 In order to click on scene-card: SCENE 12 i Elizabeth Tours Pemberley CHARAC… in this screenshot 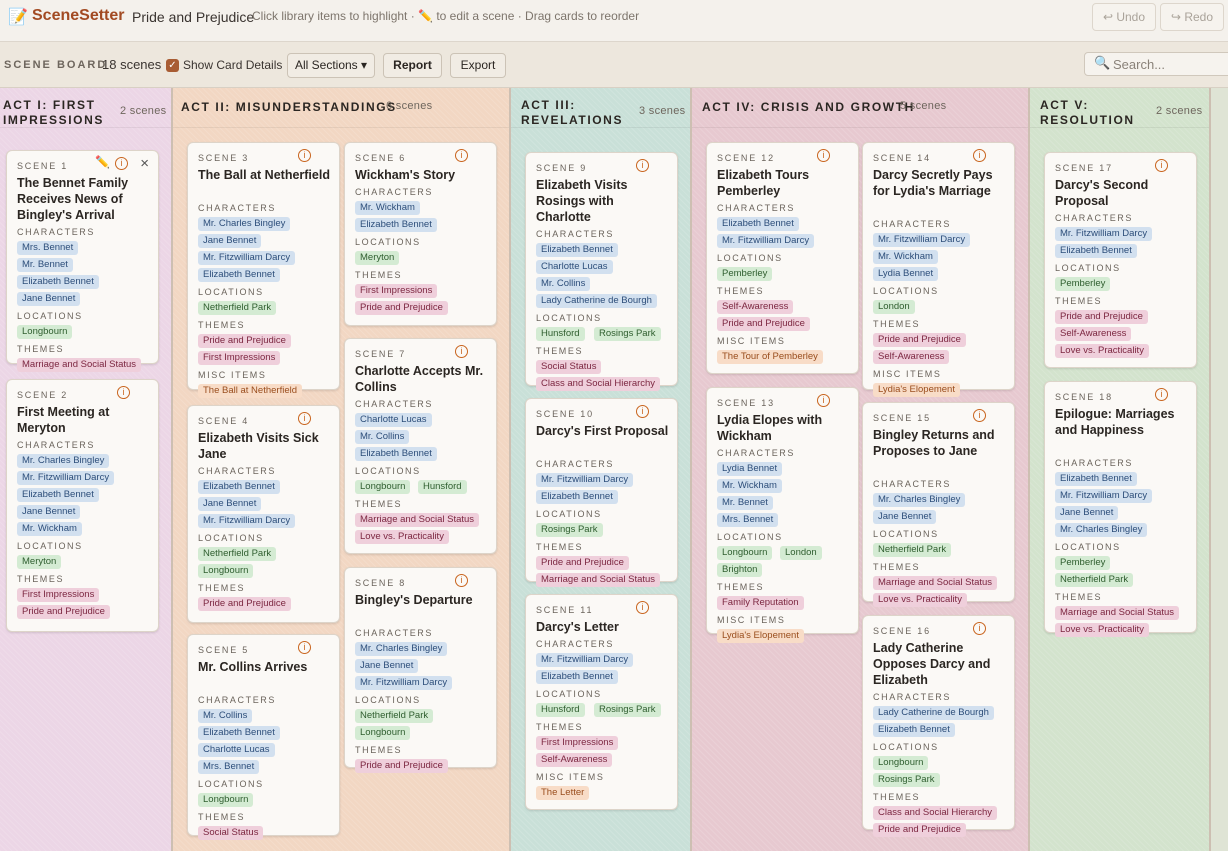, I will do `click(782, 258)`.